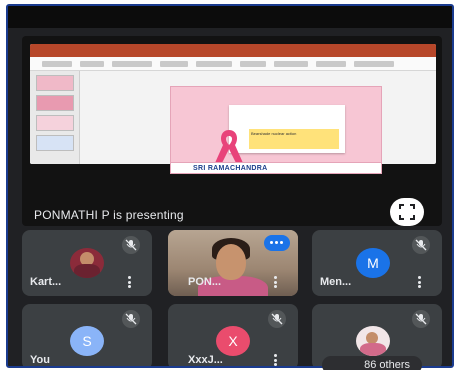 This screenshot has width=458, height=370. I want to click on status-bar, so click(230, 17).